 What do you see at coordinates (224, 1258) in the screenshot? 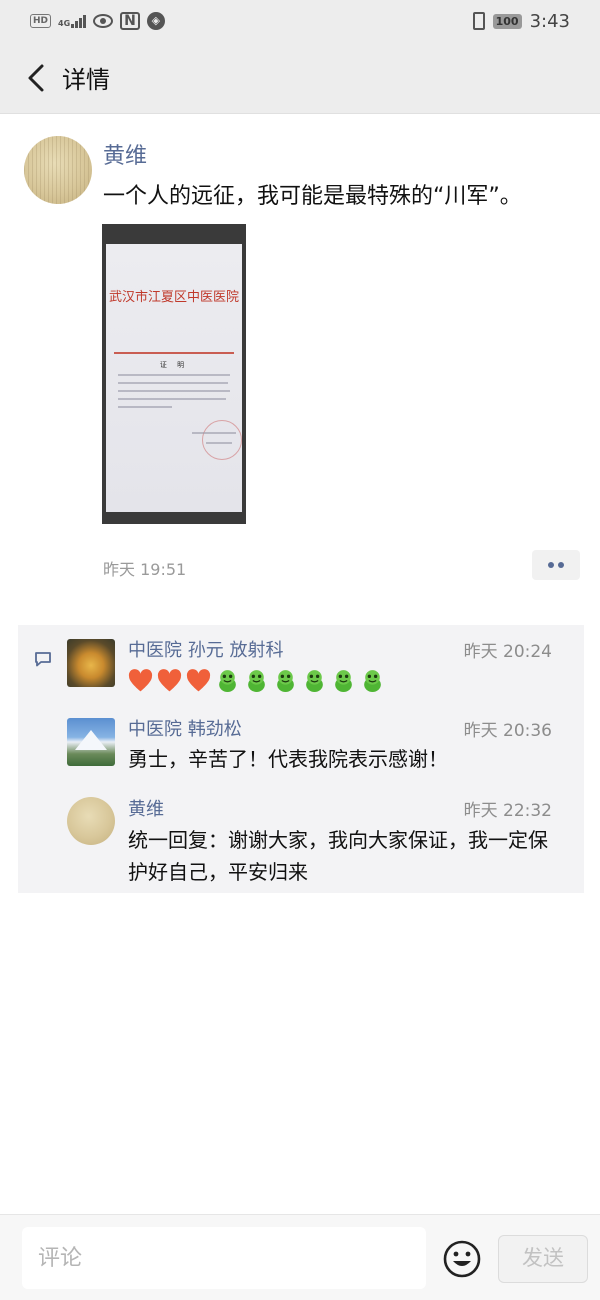
I see `comment-input` at bounding box center [224, 1258].